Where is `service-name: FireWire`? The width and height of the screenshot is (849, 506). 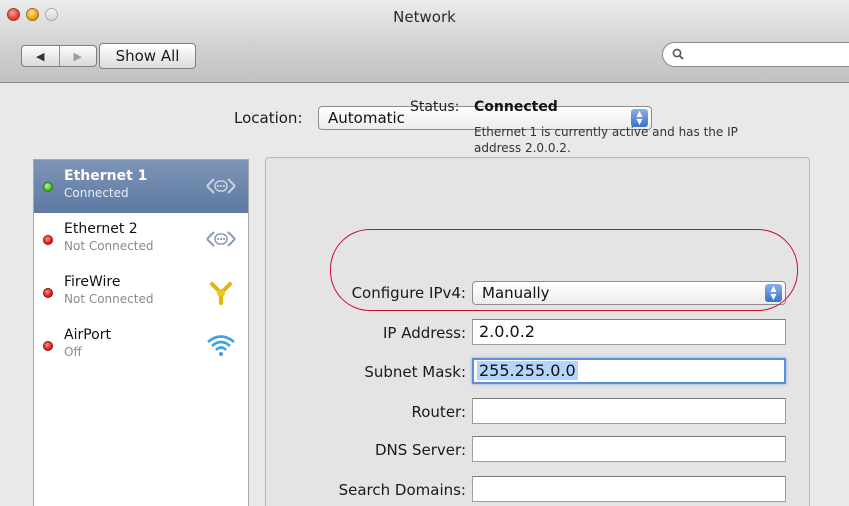
service-name: FireWire is located at coordinates (92, 282).